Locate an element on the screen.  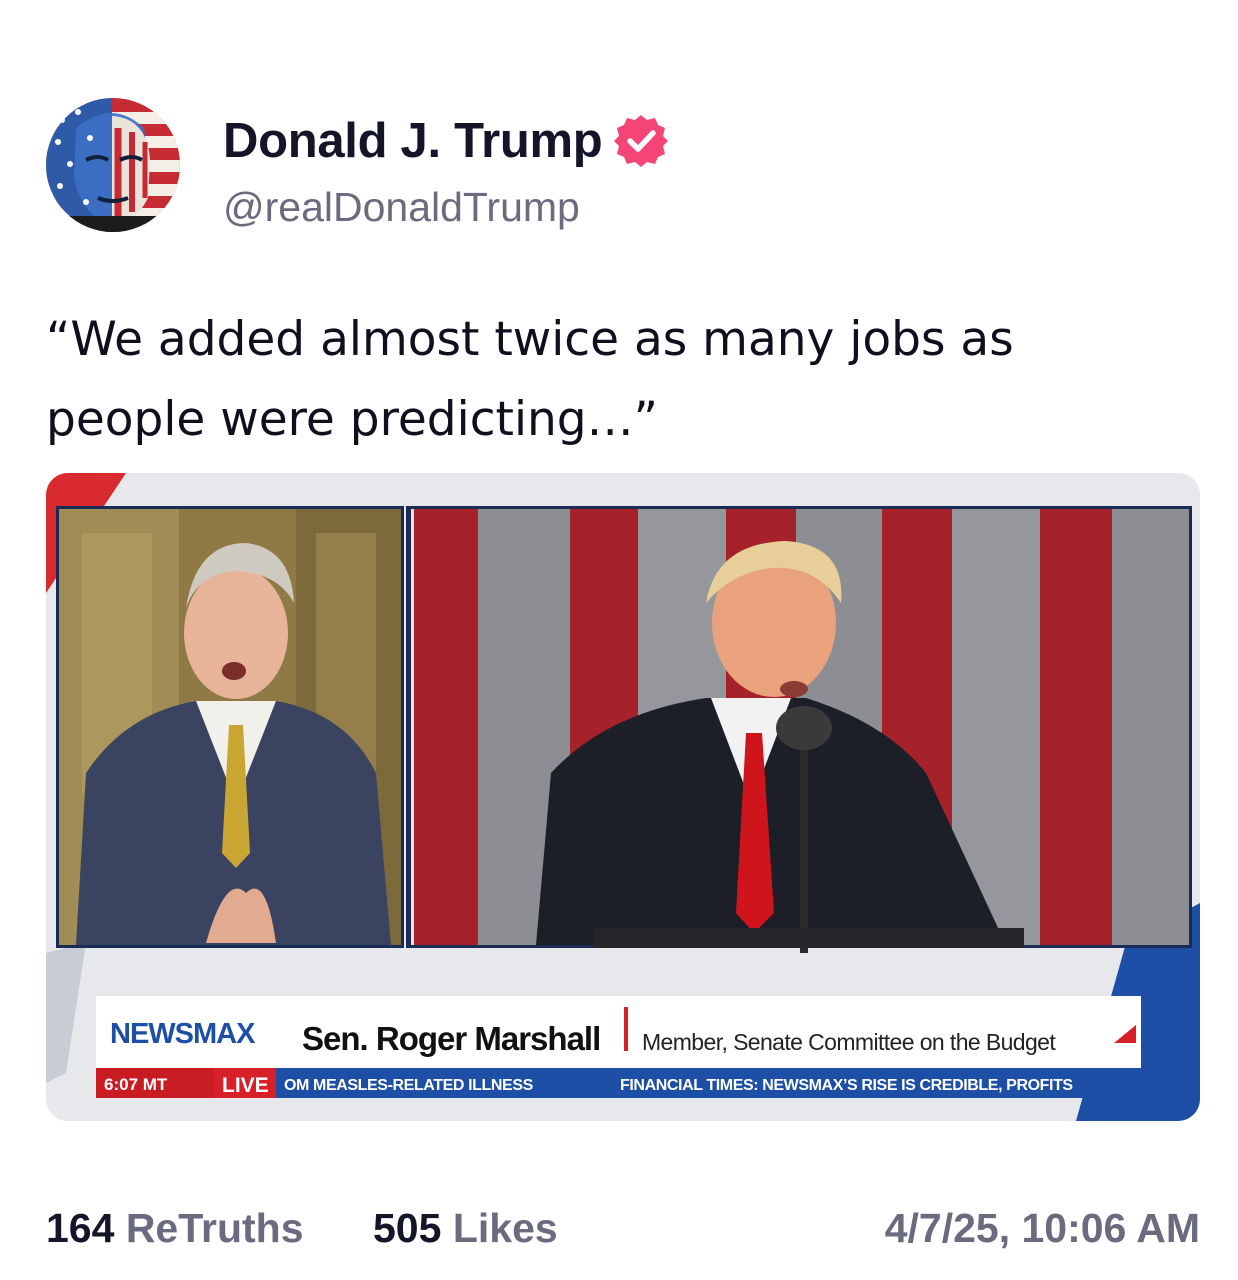
guest-title: Member, Senate Committee on the Budget is located at coordinates (849, 1042).